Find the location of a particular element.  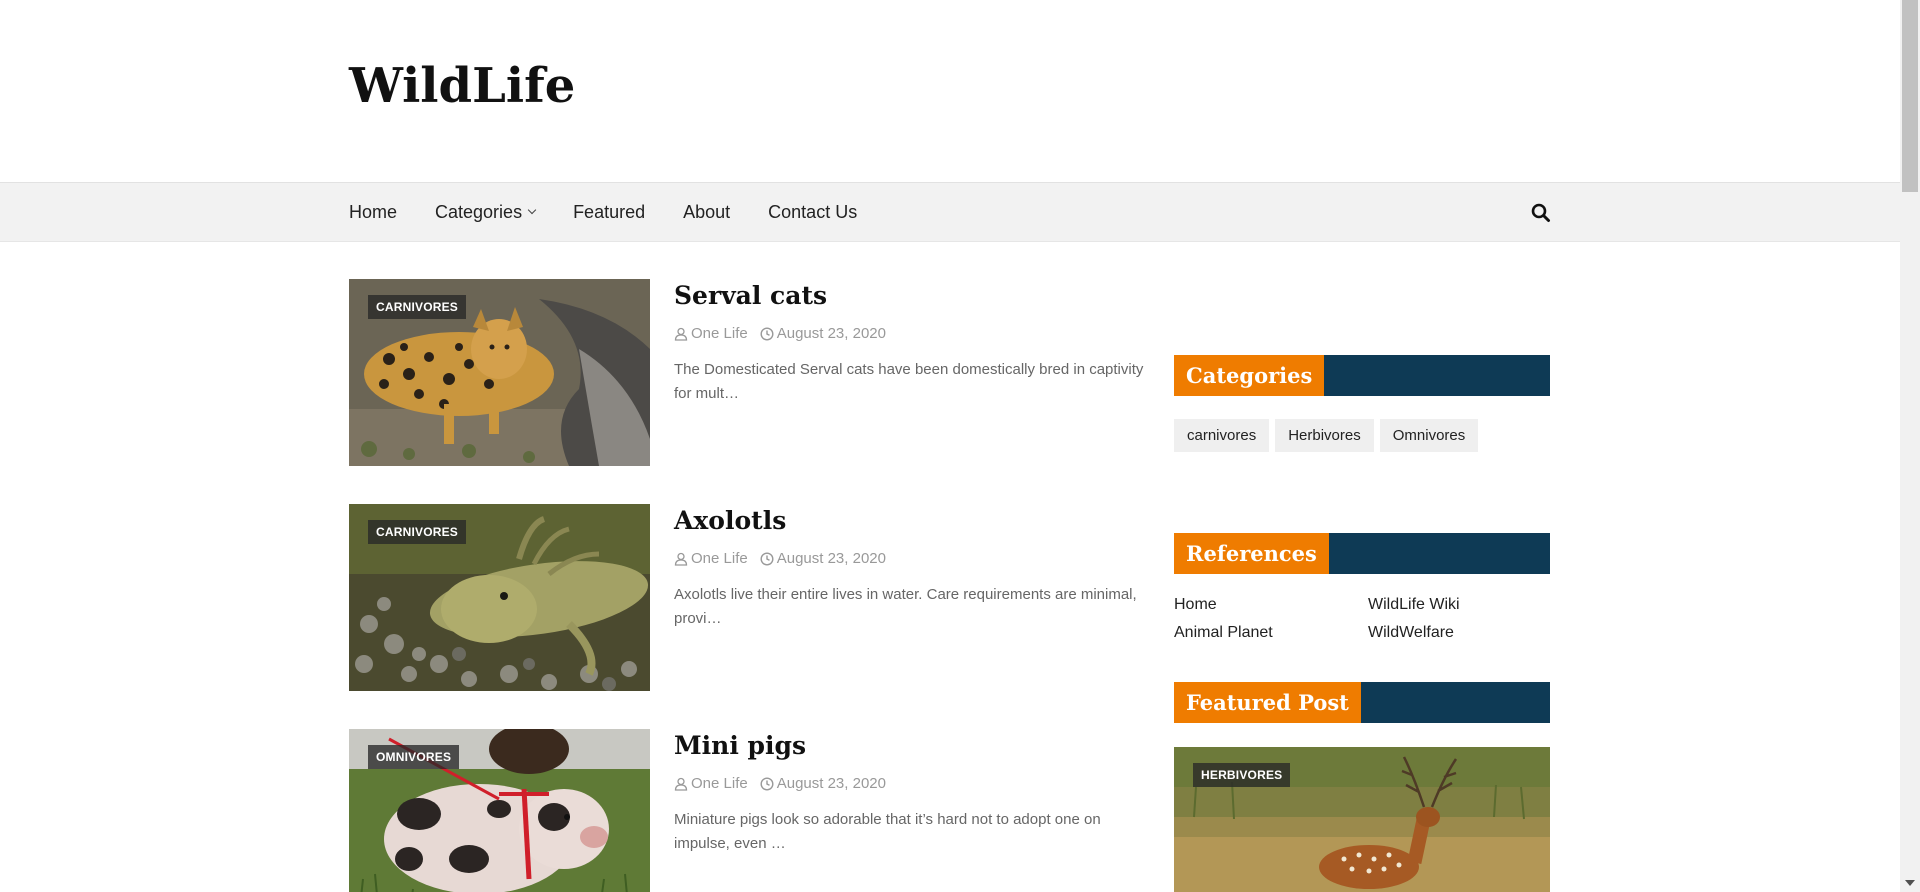

widget-title: Featured Post is located at coordinates (1267, 702).